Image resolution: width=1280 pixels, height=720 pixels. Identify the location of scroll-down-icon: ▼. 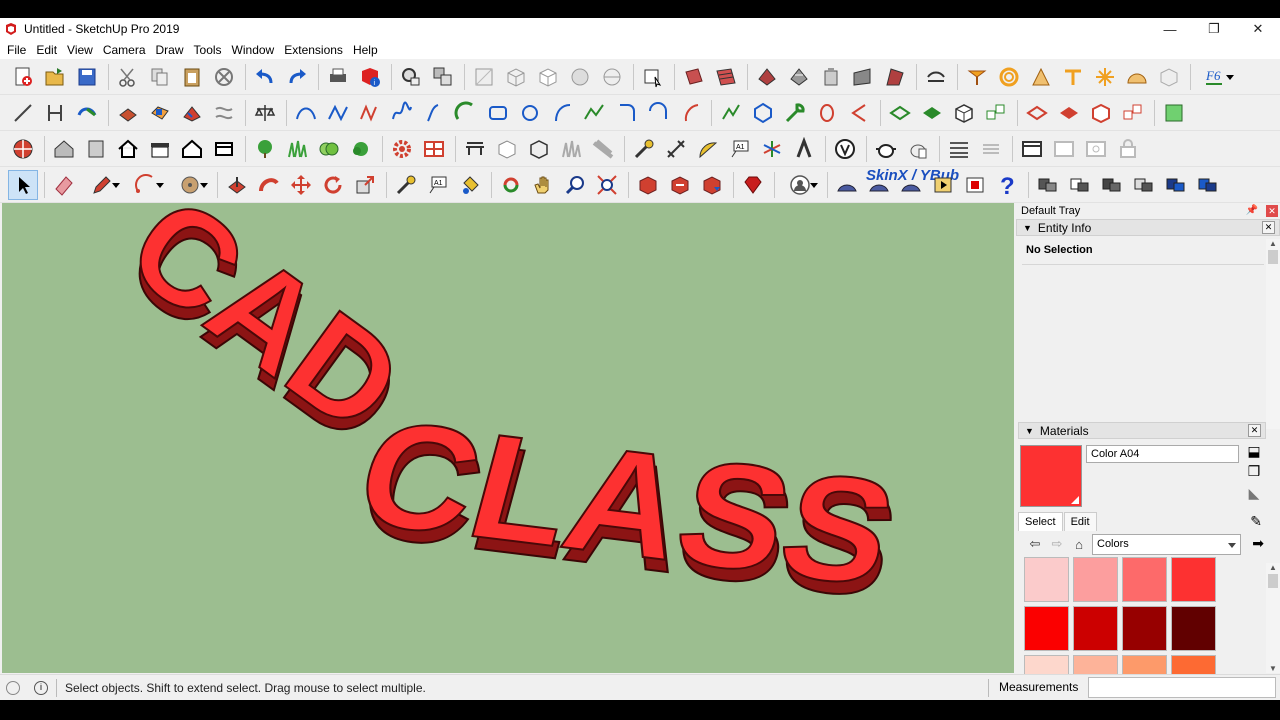
(1273, 668).